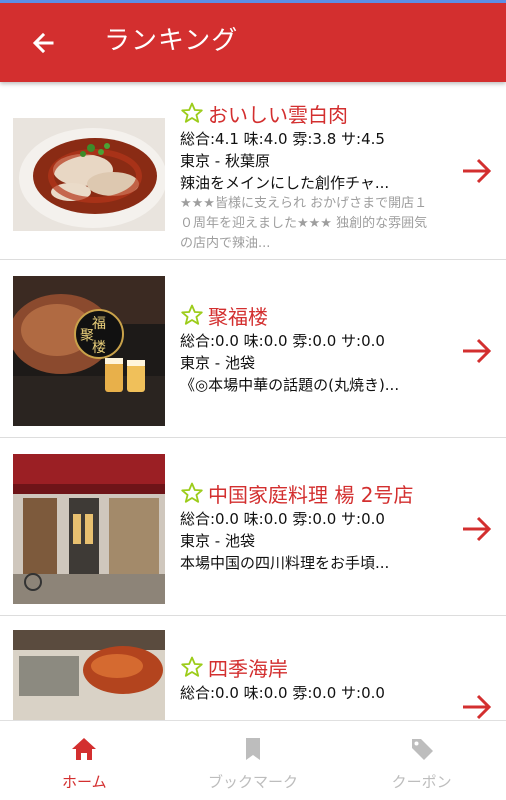  I want to click on bottom-navigation: ホーム ブックマーク クーポン, so click(253, 760).